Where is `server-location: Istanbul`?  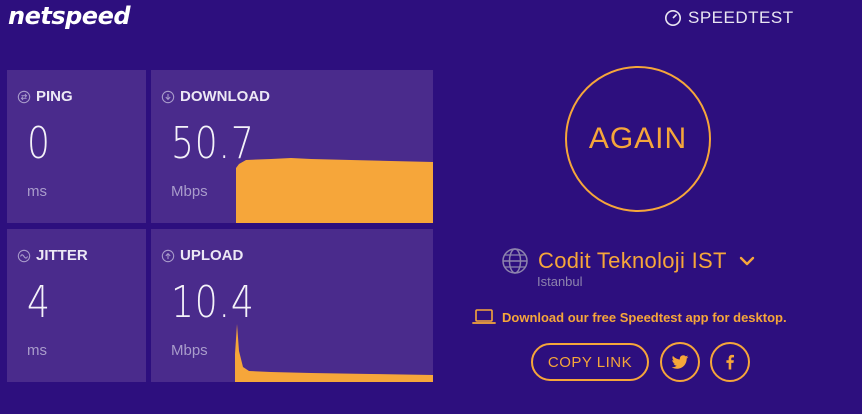
server-location: Istanbul is located at coordinates (560, 281).